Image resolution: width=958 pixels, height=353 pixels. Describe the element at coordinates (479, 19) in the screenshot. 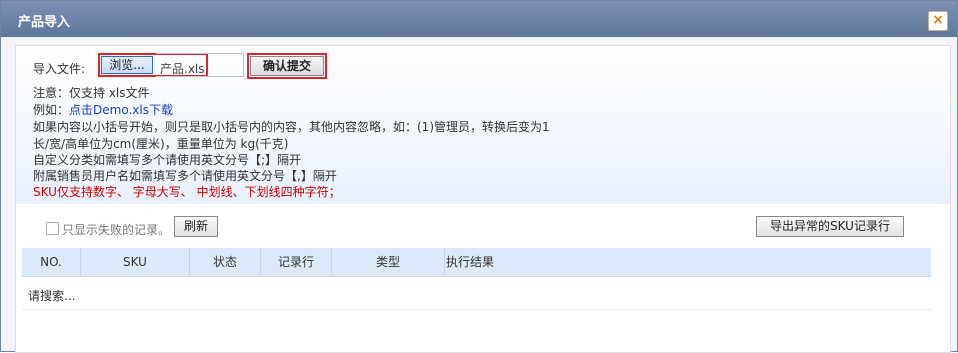

I see `dialog-titlebar: 产品导入 ×` at that location.